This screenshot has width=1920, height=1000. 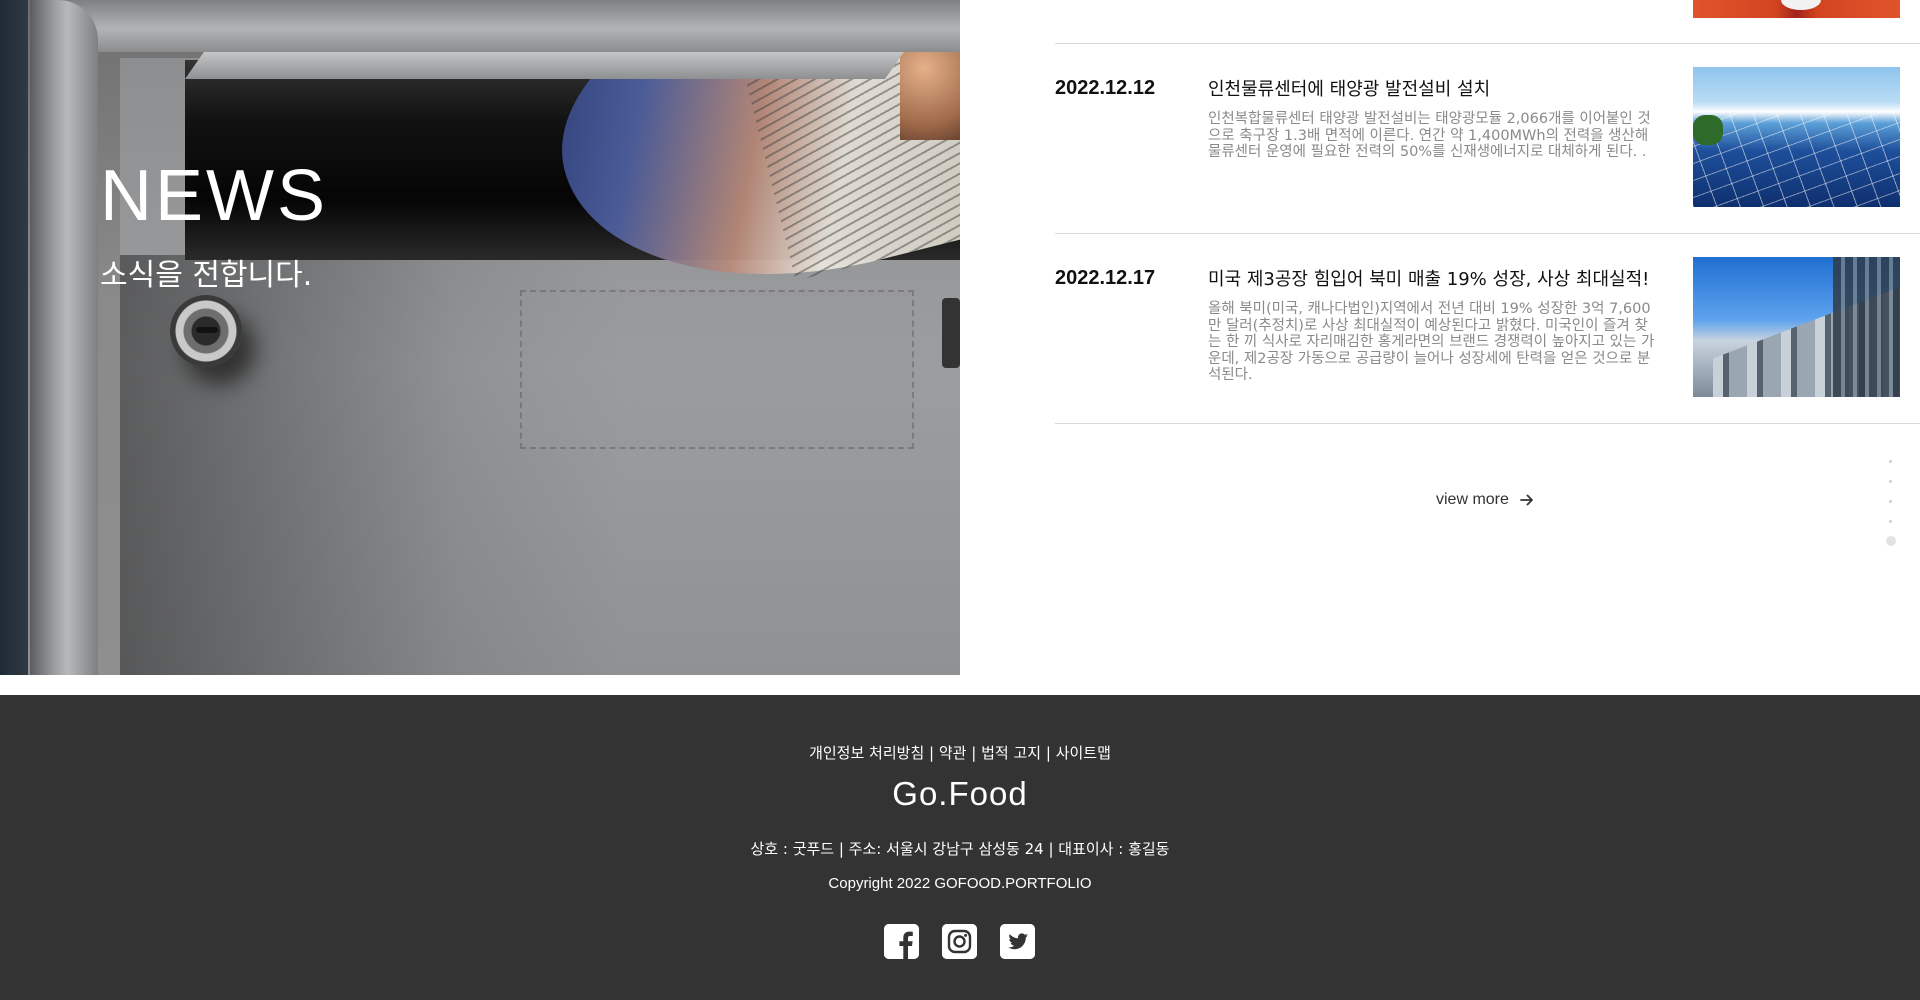 What do you see at coordinates (951, 333) in the screenshot?
I see `mailbox-handle` at bounding box center [951, 333].